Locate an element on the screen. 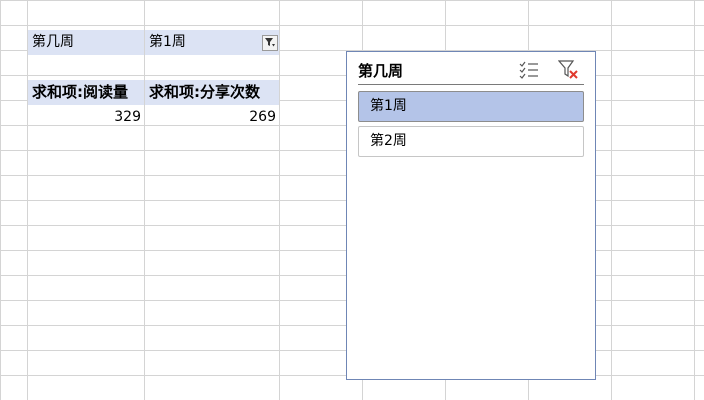 This screenshot has height=400, width=704. filter-funnel-icon is located at coordinates (270, 42).